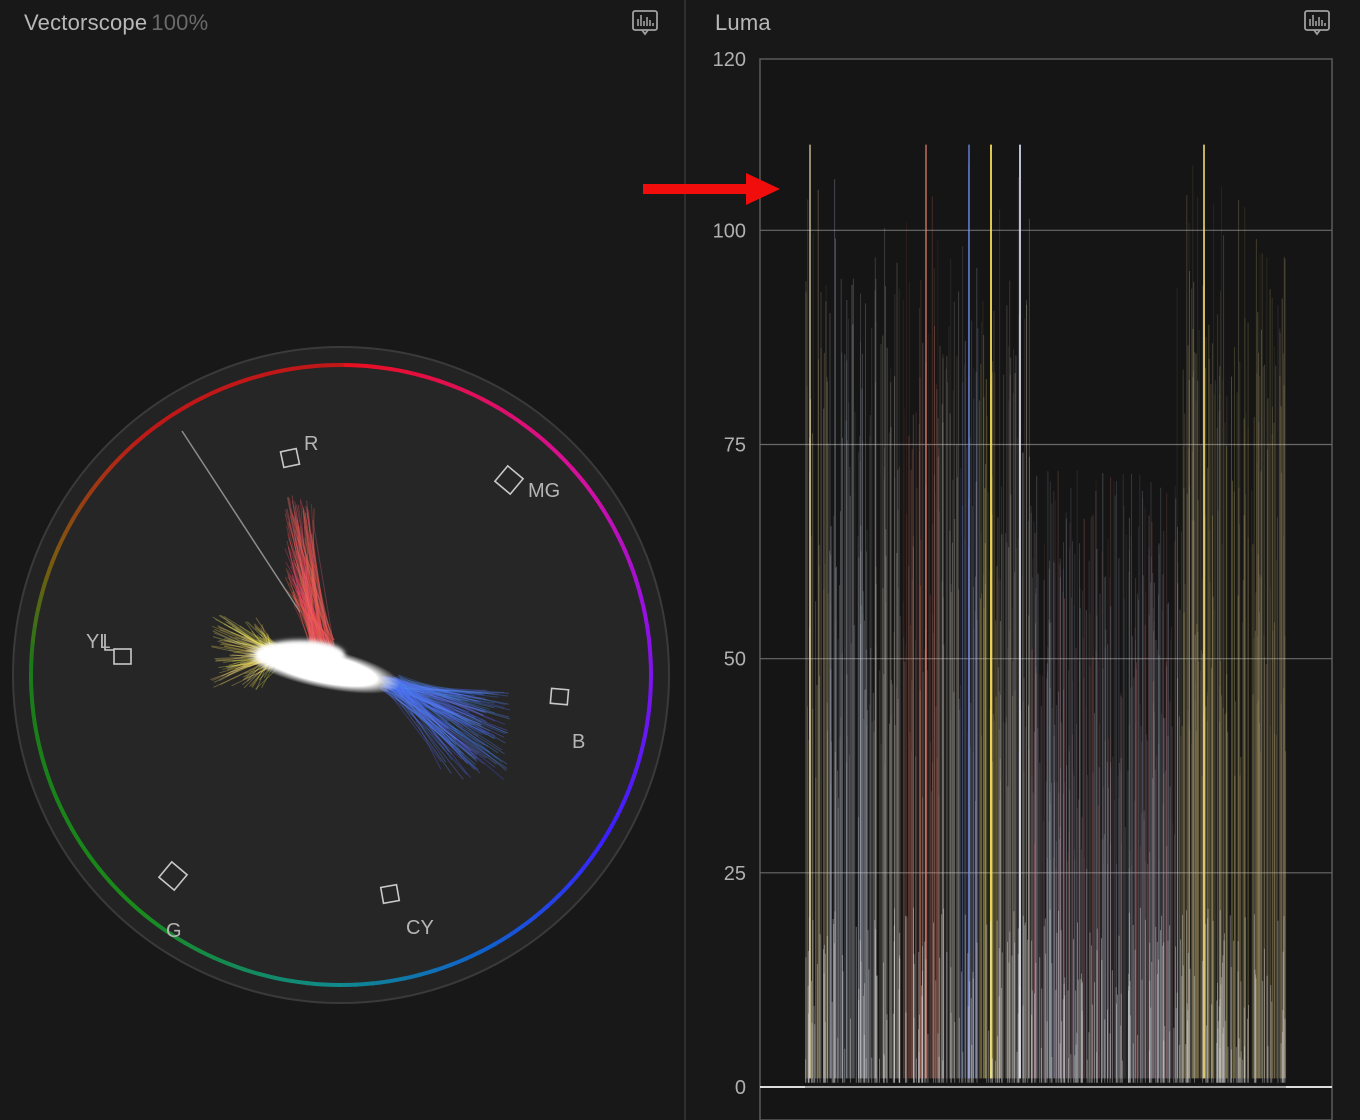 The height and width of the screenshot is (1120, 1360). What do you see at coordinates (544, 491) in the screenshot?
I see `target-mg-label: MG` at bounding box center [544, 491].